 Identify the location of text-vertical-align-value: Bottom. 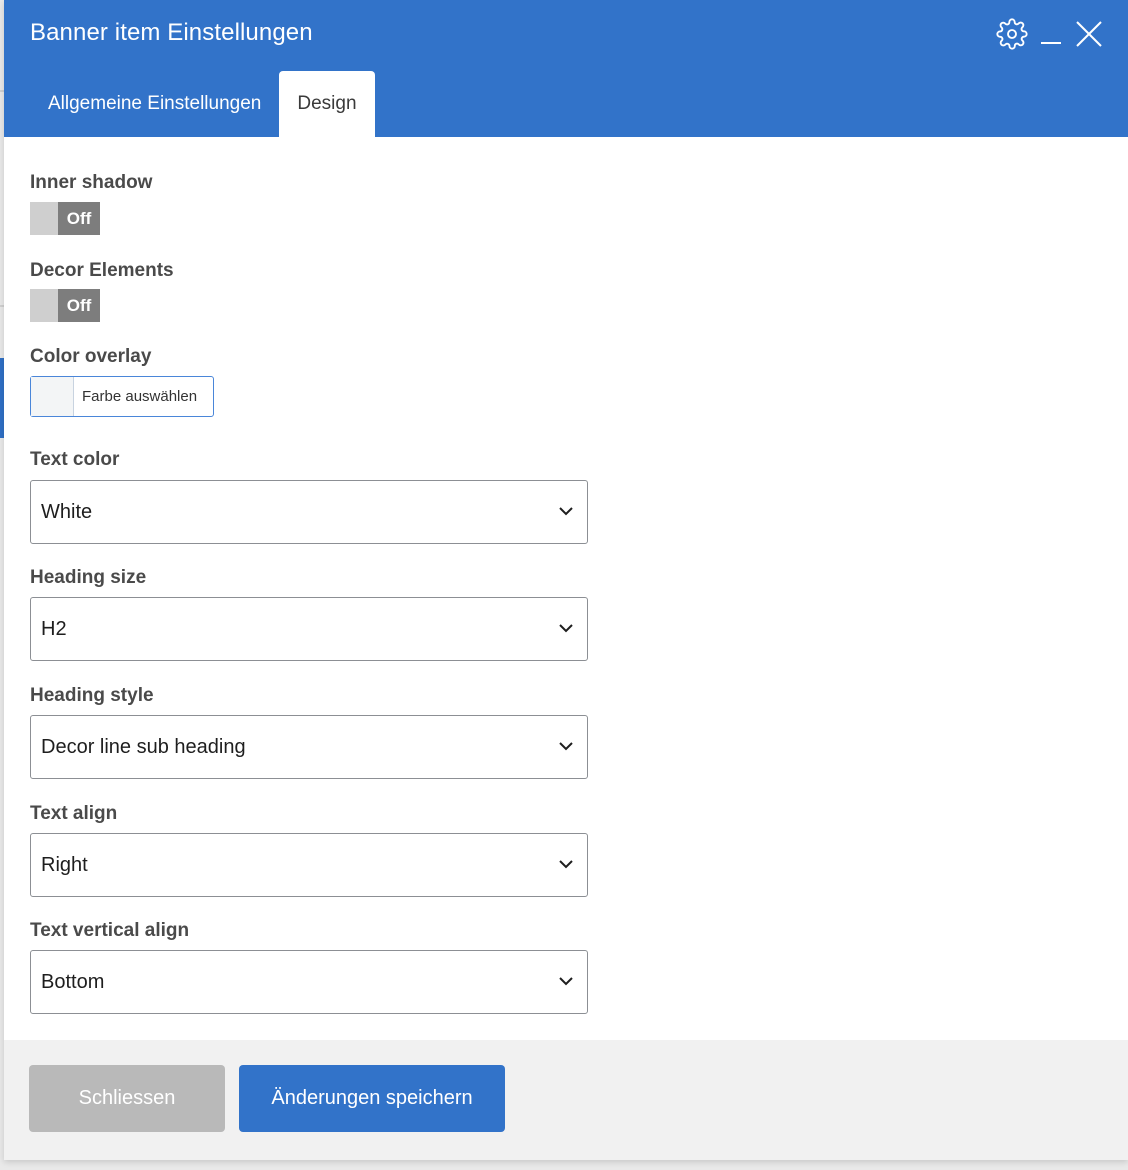
(73, 982).